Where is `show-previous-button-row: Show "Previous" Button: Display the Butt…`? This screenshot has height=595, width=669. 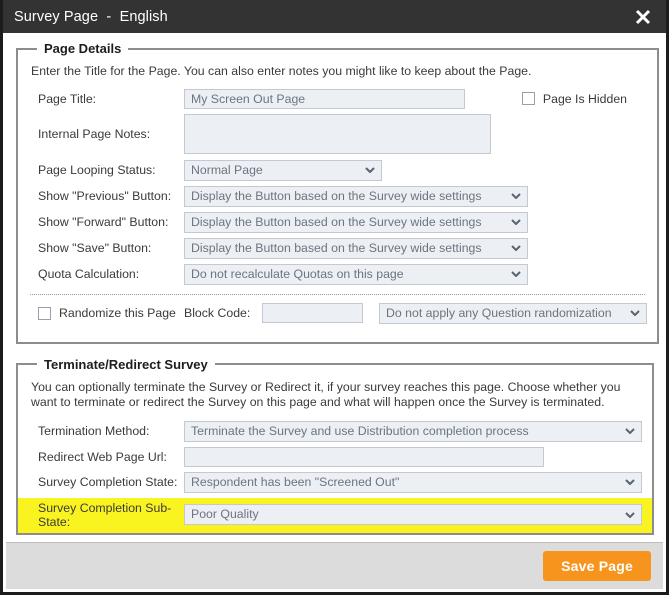 show-previous-button-row: Show "Previous" Button: Display the Butt… is located at coordinates (337, 196).